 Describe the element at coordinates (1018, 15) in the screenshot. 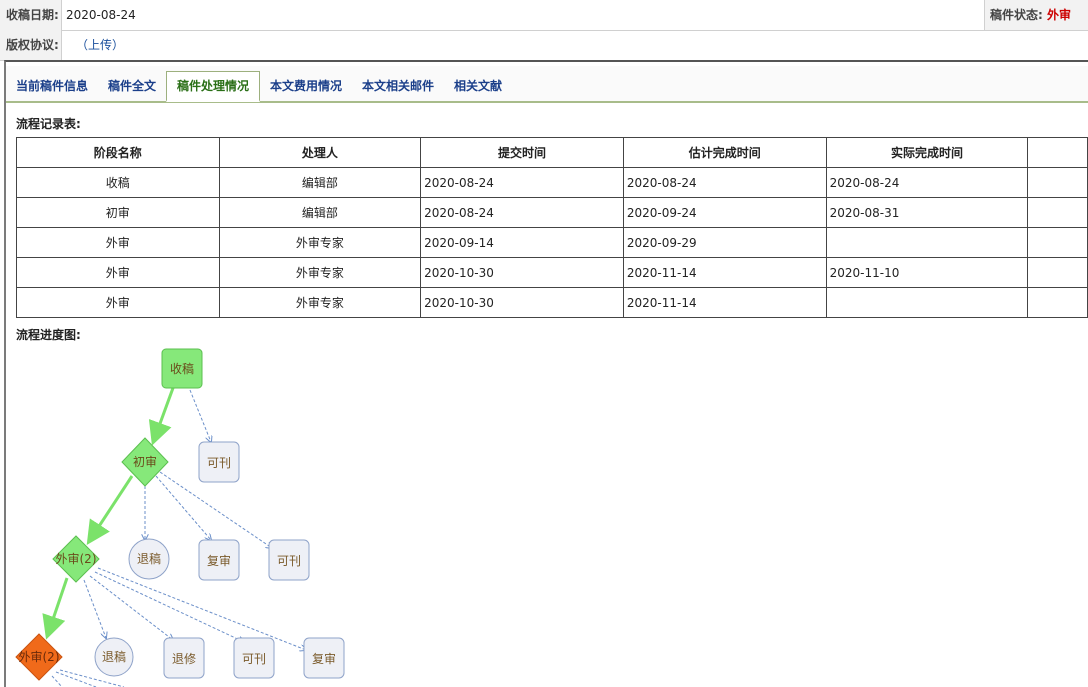

I see `status-label: 稿件状态:` at that location.